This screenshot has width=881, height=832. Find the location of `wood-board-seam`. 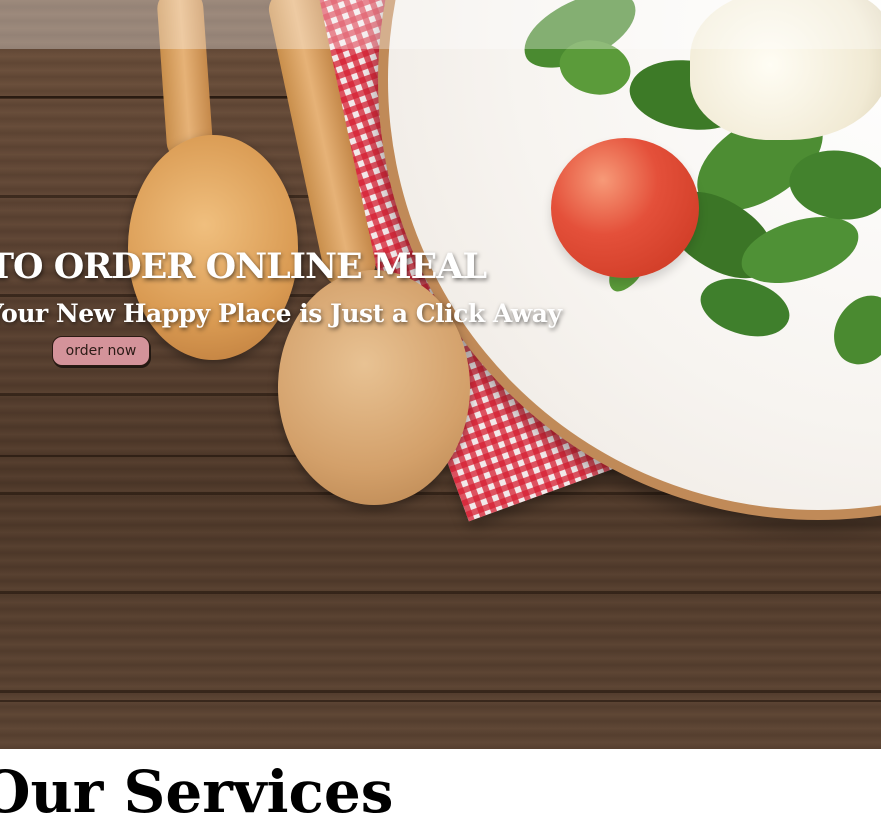

wood-board-seam is located at coordinates (440, 701).